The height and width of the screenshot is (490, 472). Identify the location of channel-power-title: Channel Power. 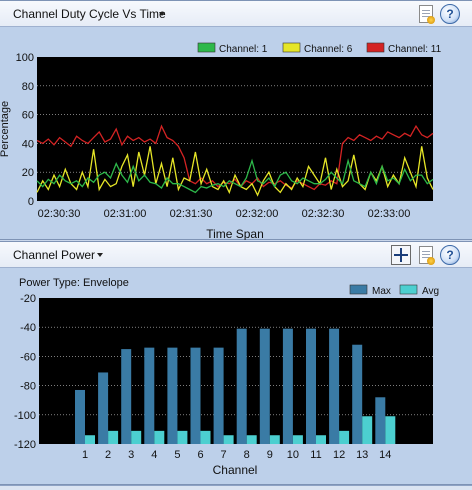
(54, 255).